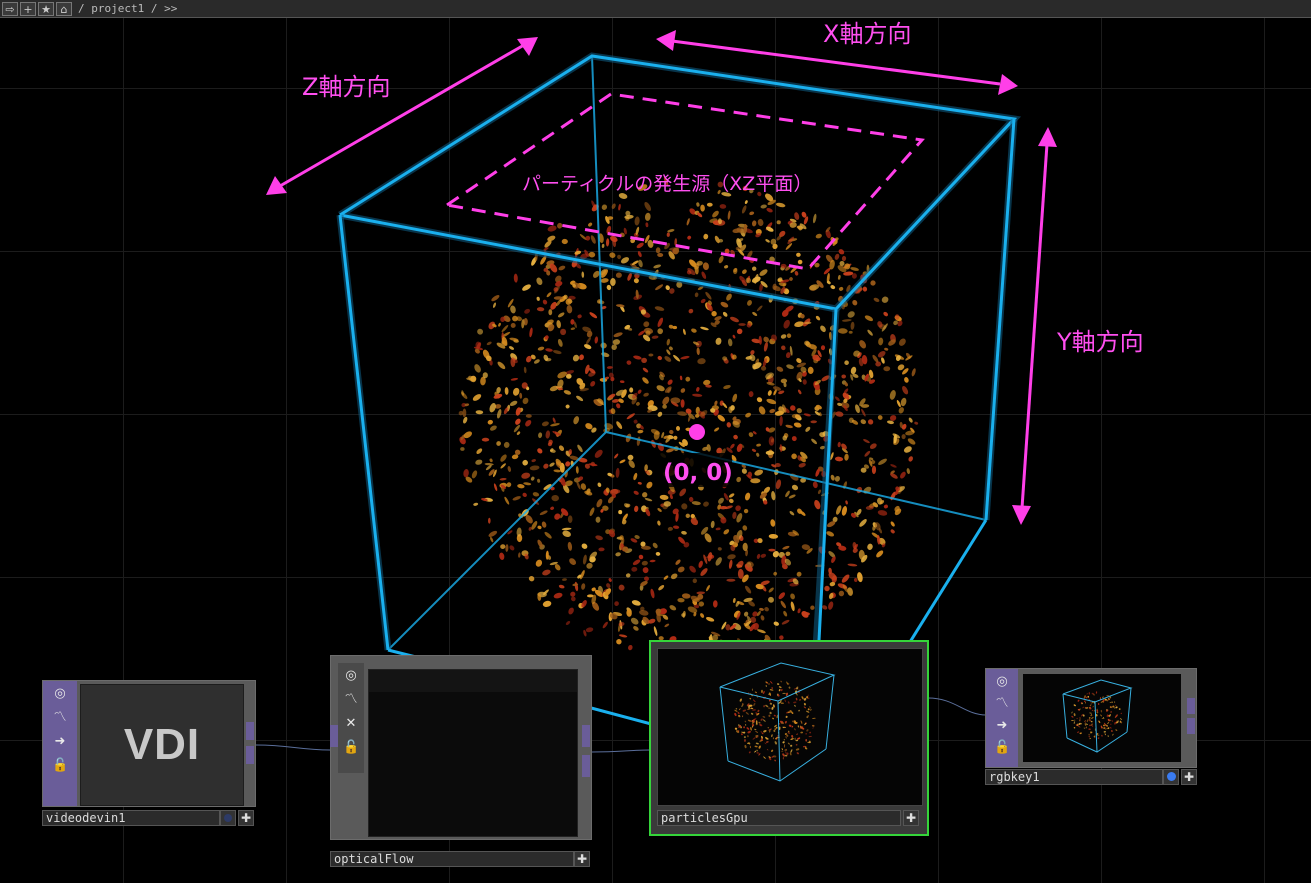 The image size is (1311, 883). Describe the element at coordinates (127, 8) in the screenshot. I see `breadcrumb: / project1 / >>` at that location.